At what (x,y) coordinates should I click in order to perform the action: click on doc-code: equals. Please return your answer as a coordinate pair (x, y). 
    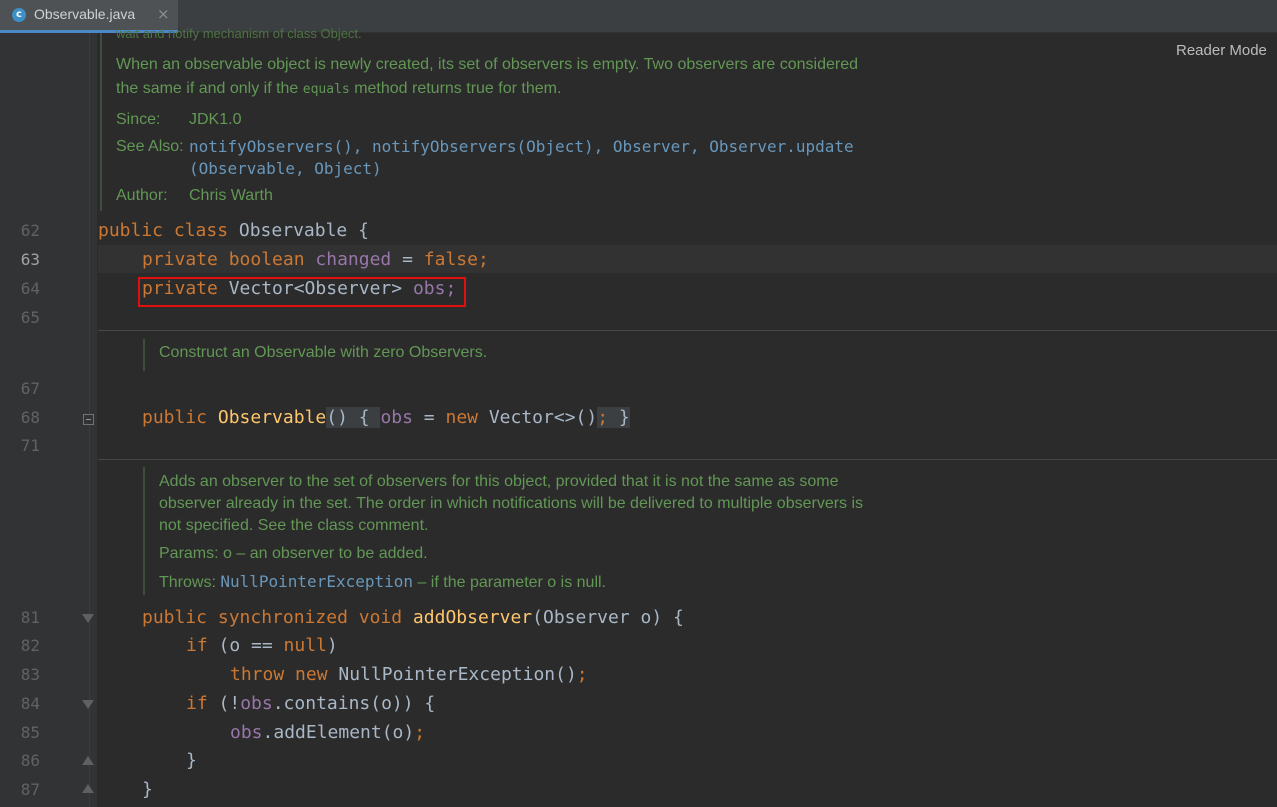
    Looking at the image, I should click on (326, 89).